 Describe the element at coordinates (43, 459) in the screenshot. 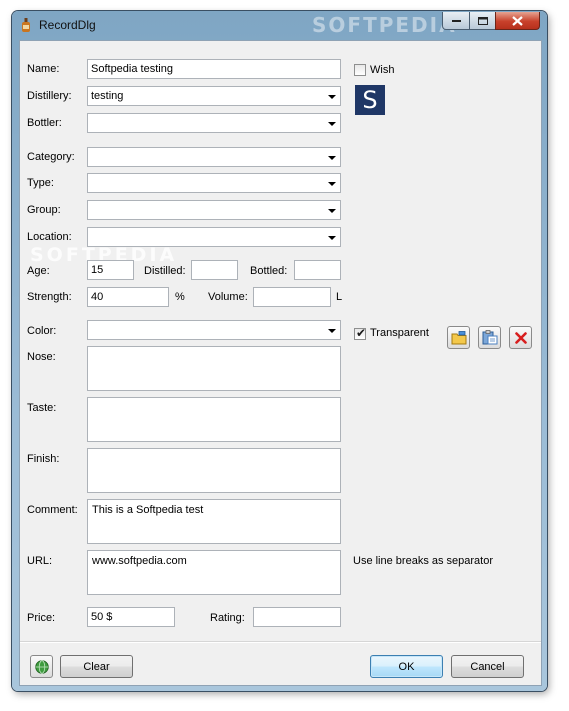

I see `finish-label: Finish:` at that location.